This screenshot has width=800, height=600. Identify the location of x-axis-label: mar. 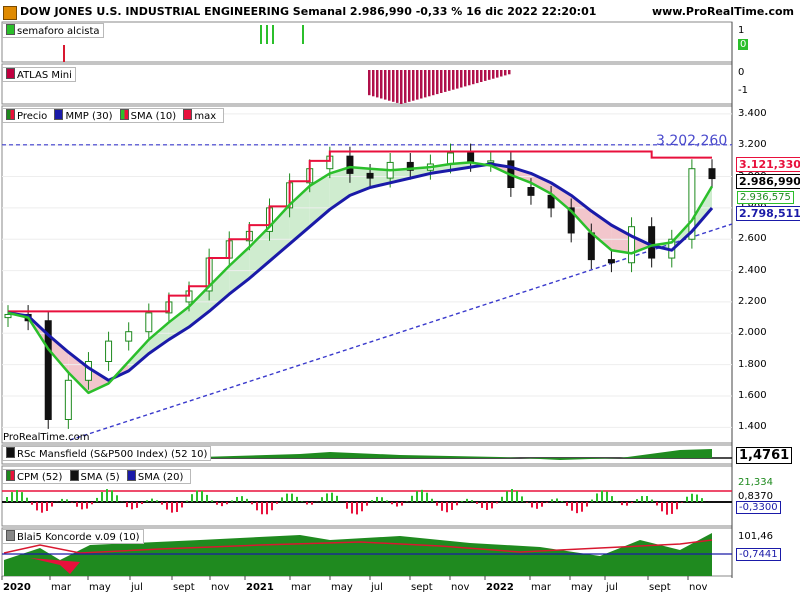
(301, 587).